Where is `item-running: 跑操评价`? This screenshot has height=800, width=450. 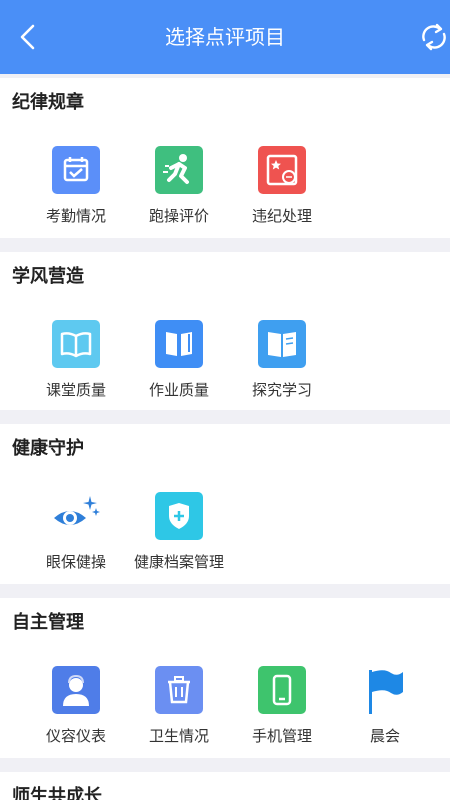 item-running: 跑操评价 is located at coordinates (179, 191).